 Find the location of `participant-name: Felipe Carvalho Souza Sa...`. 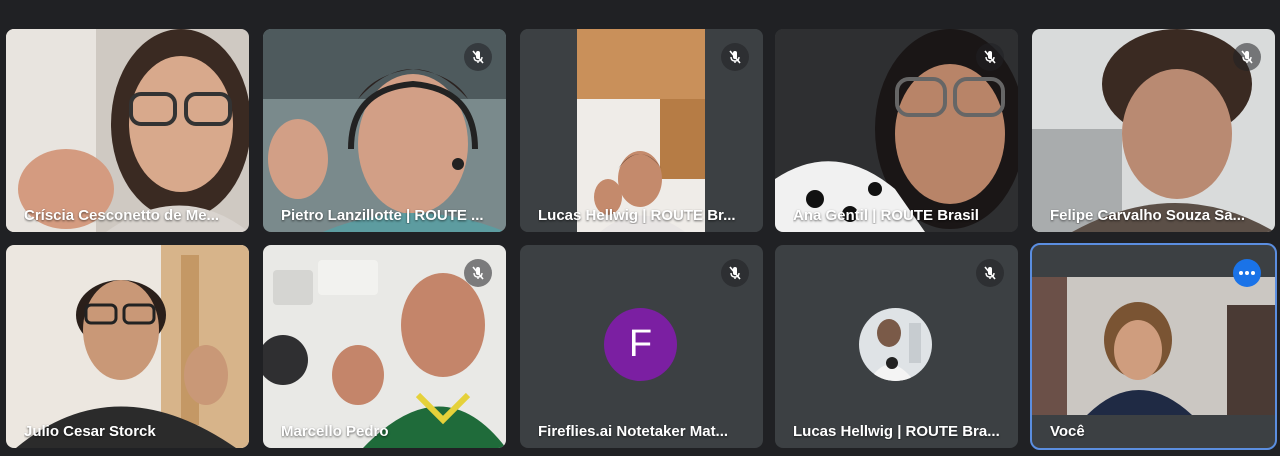

participant-name: Felipe Carvalho Souza Sa... is located at coordinates (1148, 215).